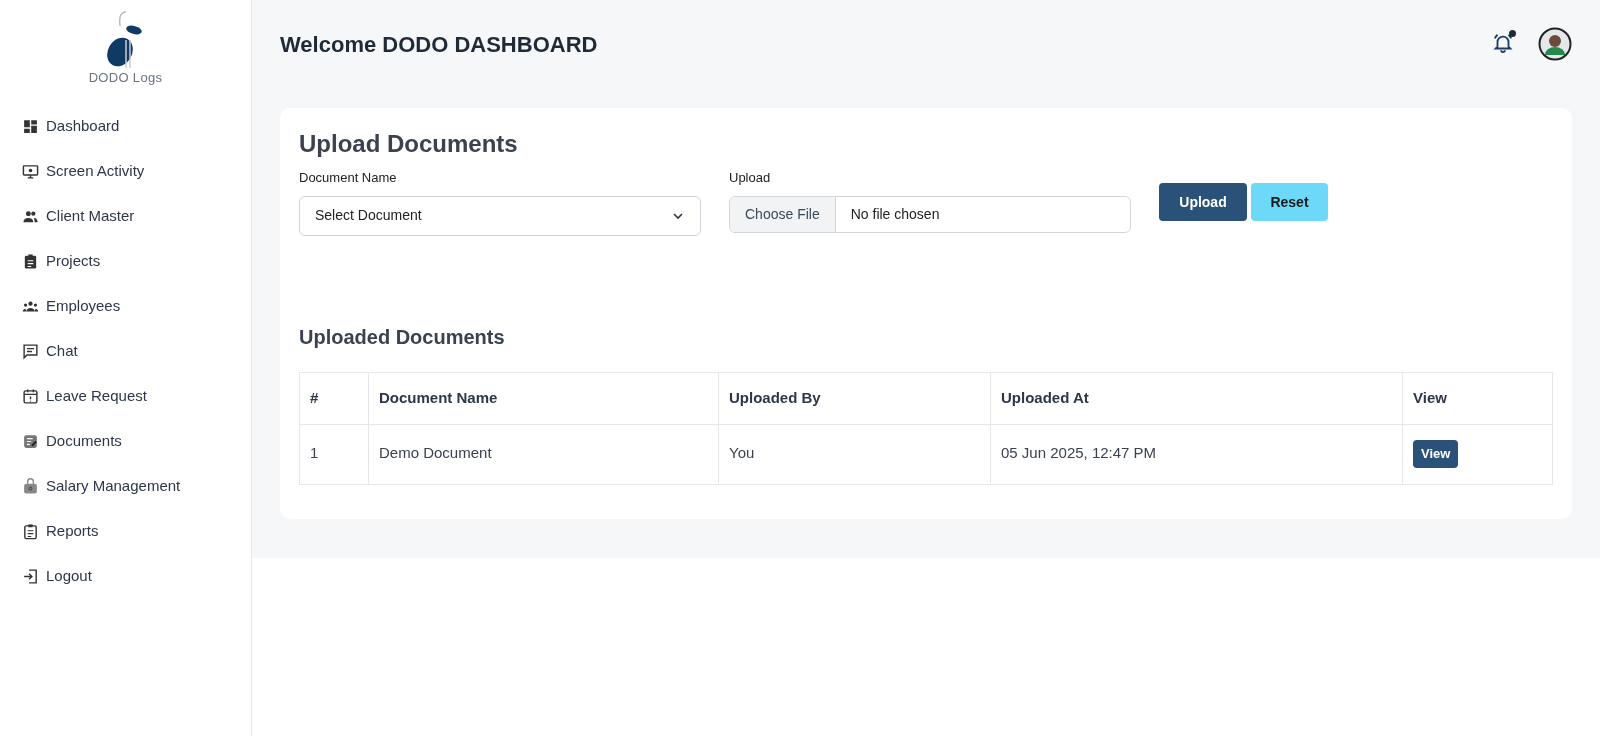 Image resolution: width=1600 pixels, height=736 pixels. Describe the element at coordinates (334, 454) in the screenshot. I see `table-cell: 1` at that location.